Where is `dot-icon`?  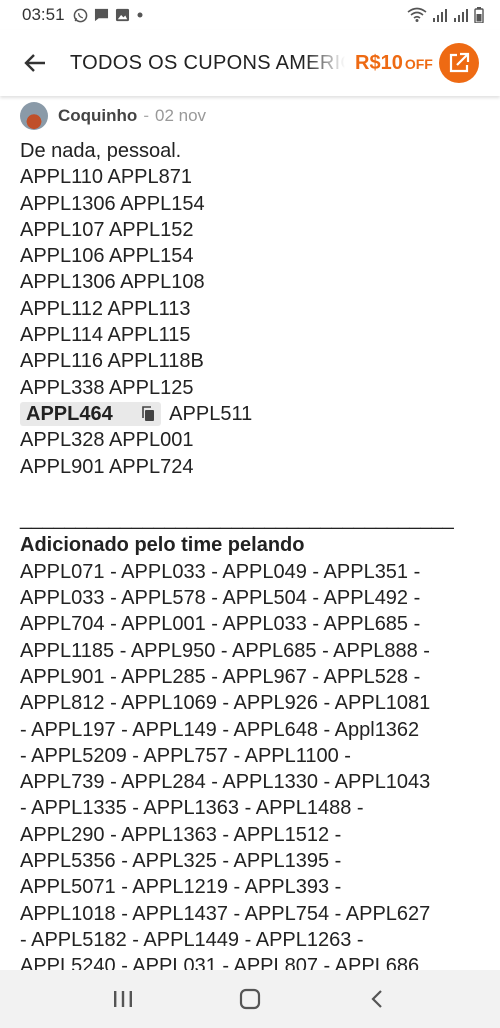
dot-icon is located at coordinates (140, 15).